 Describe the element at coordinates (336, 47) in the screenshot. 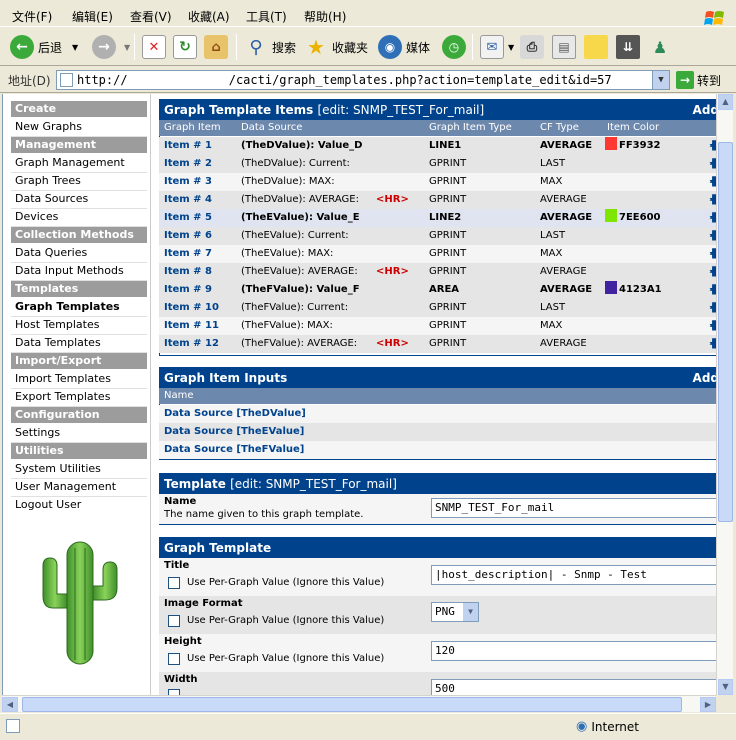

I see `favorites-button: ★ 收藏夹` at that location.